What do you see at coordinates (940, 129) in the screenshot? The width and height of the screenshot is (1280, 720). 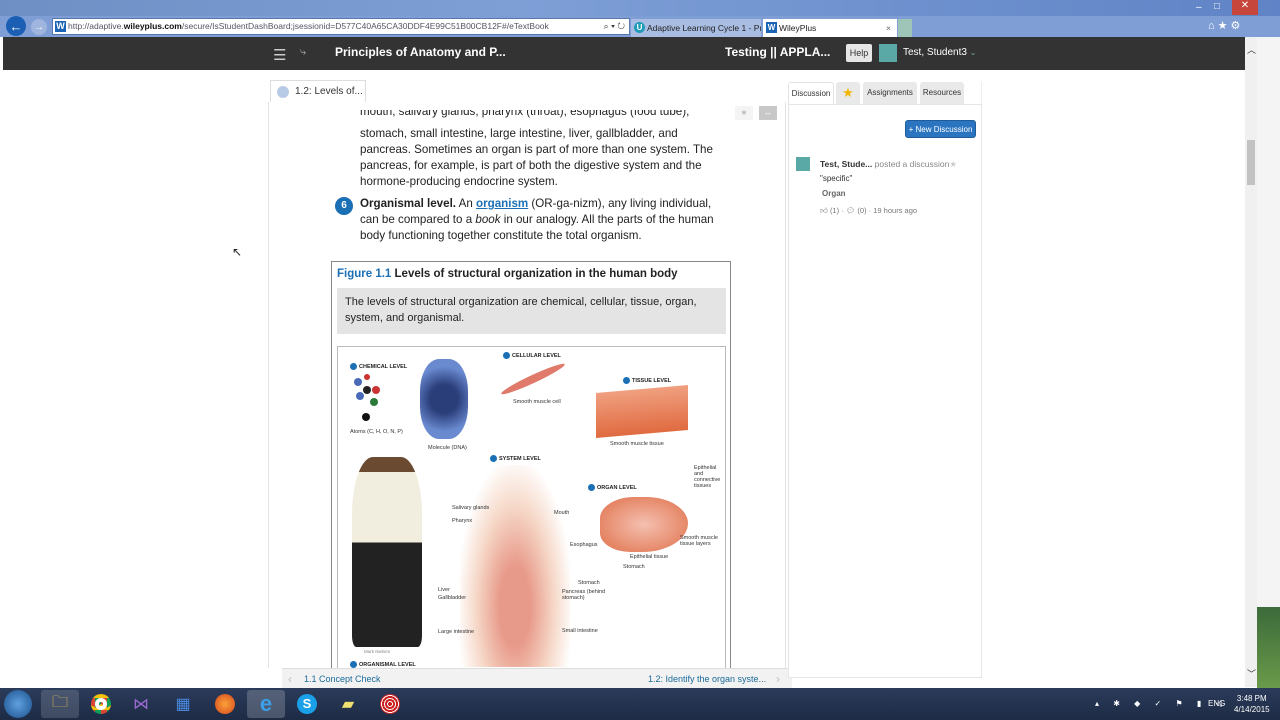 I see `new-discussion-button: + New Discussion` at bounding box center [940, 129].